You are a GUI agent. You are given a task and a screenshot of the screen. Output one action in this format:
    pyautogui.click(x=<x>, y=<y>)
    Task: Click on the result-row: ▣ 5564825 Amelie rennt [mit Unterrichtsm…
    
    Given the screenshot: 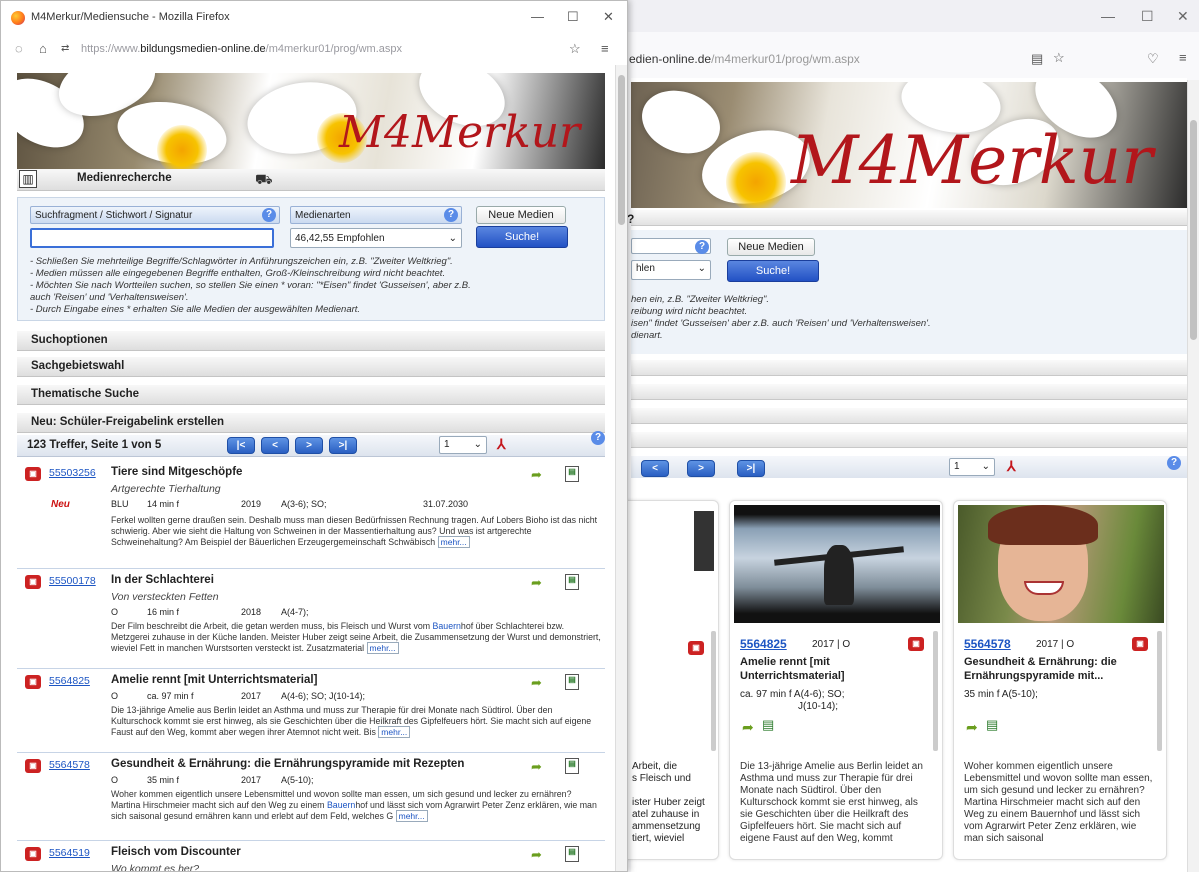 What is the action you would take?
    pyautogui.click(x=311, y=711)
    